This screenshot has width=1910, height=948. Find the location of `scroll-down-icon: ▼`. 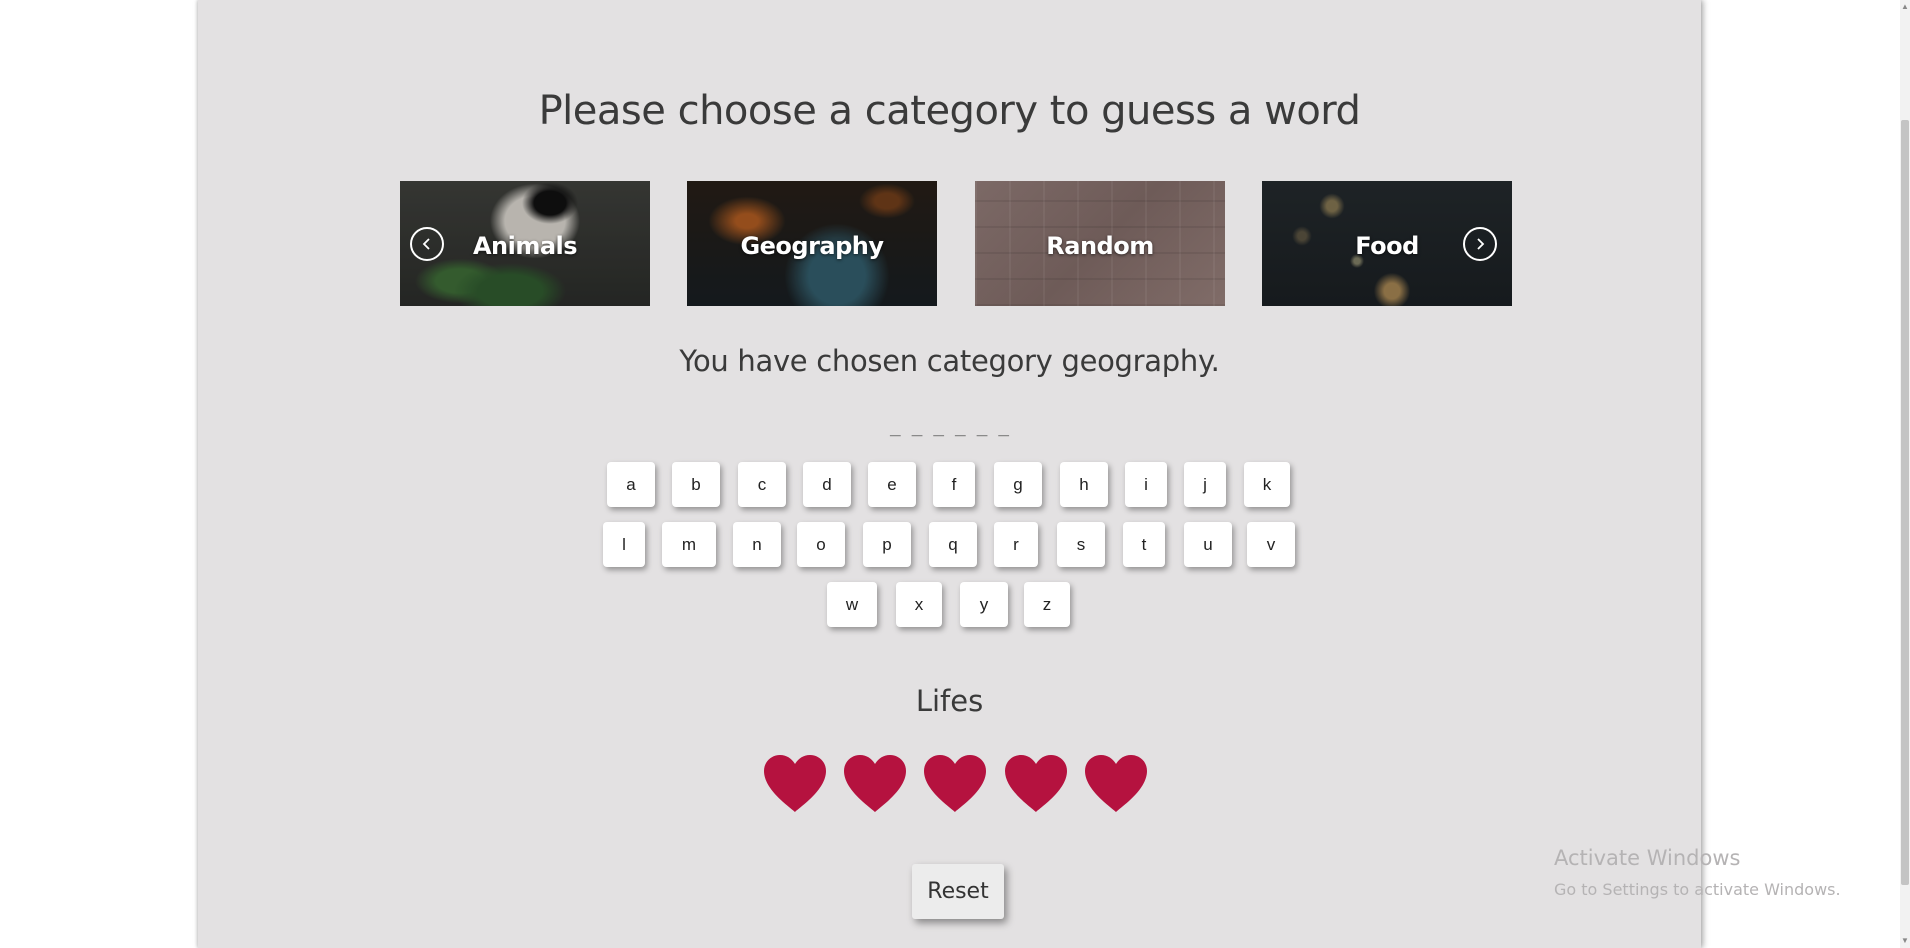

scroll-down-icon: ▼ is located at coordinates (1905, 941).